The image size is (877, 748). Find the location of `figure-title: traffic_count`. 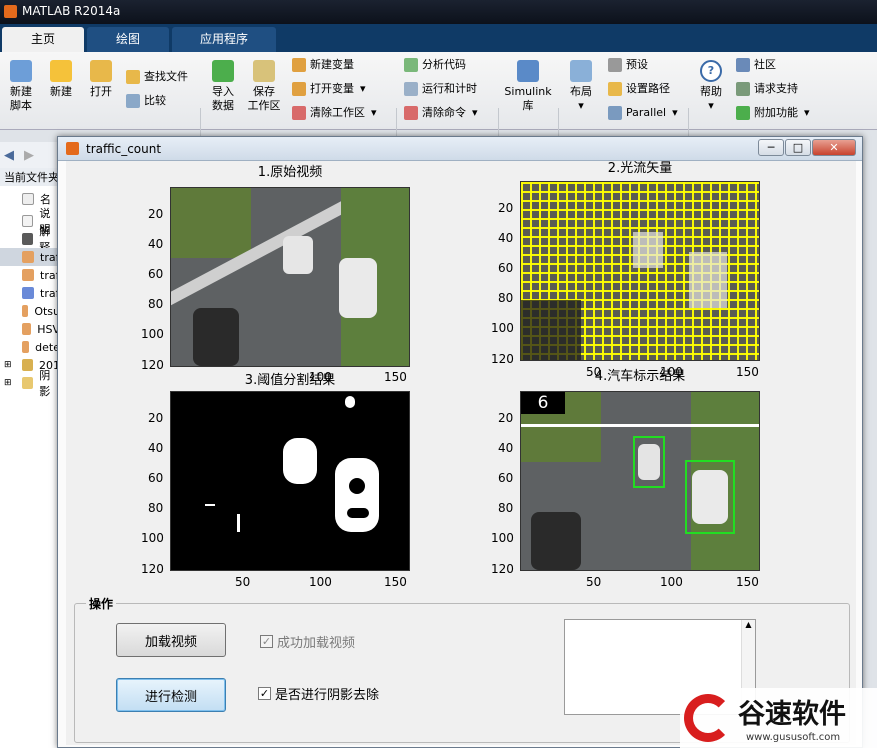

figure-title: traffic_count is located at coordinates (124, 149).